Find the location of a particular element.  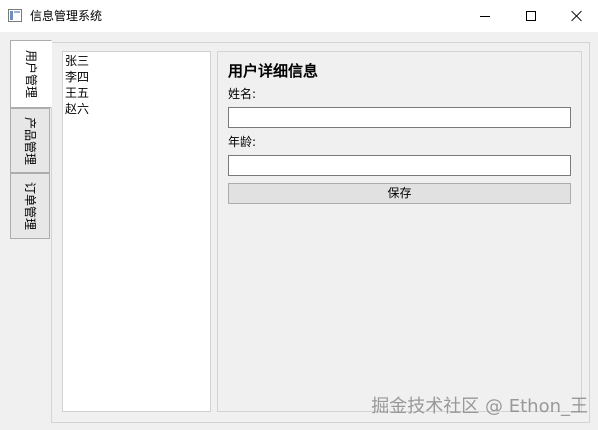

close-button is located at coordinates (576, 16).